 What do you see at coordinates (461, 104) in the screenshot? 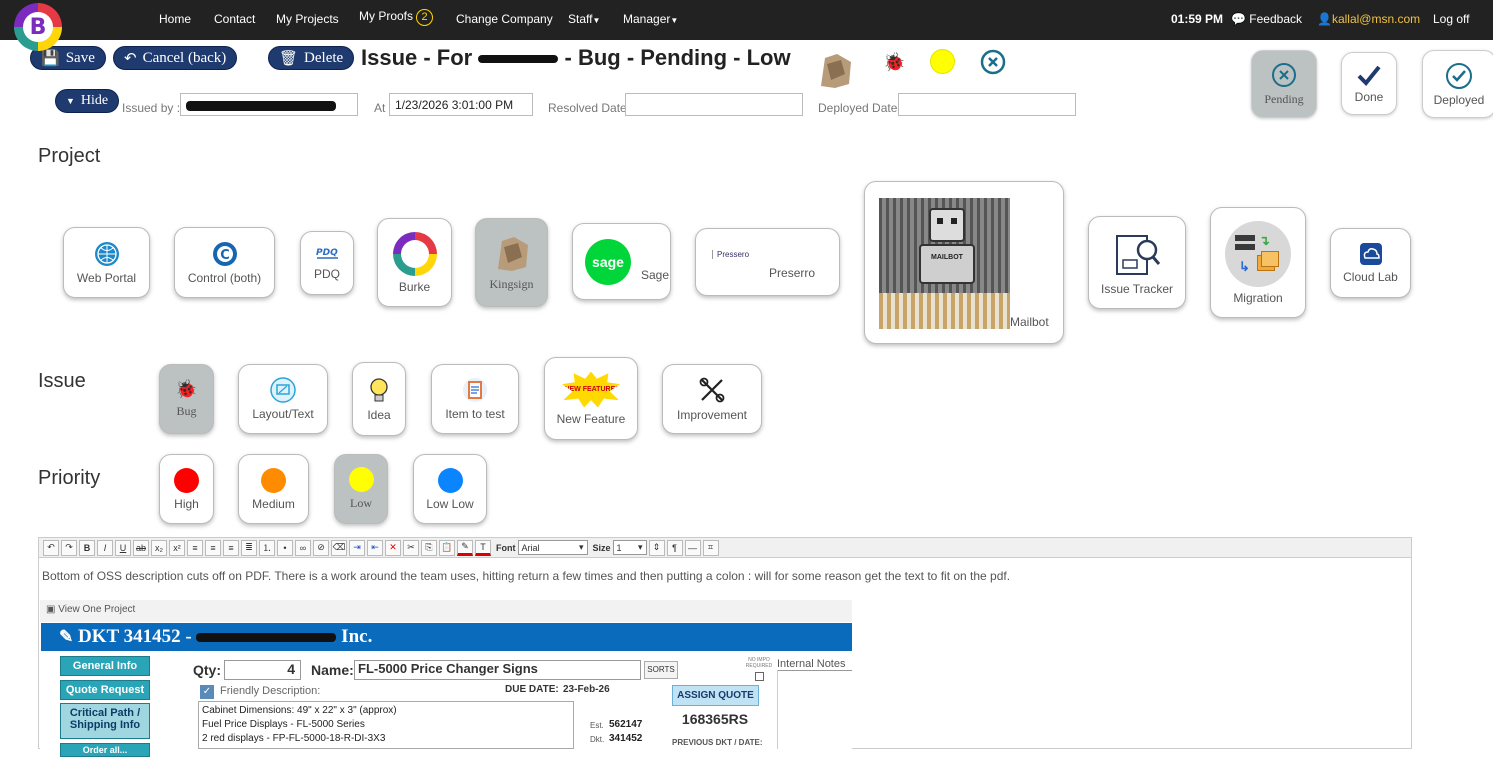
I see `issued-at-field: 1/23/2026 3:01:00 PM` at bounding box center [461, 104].